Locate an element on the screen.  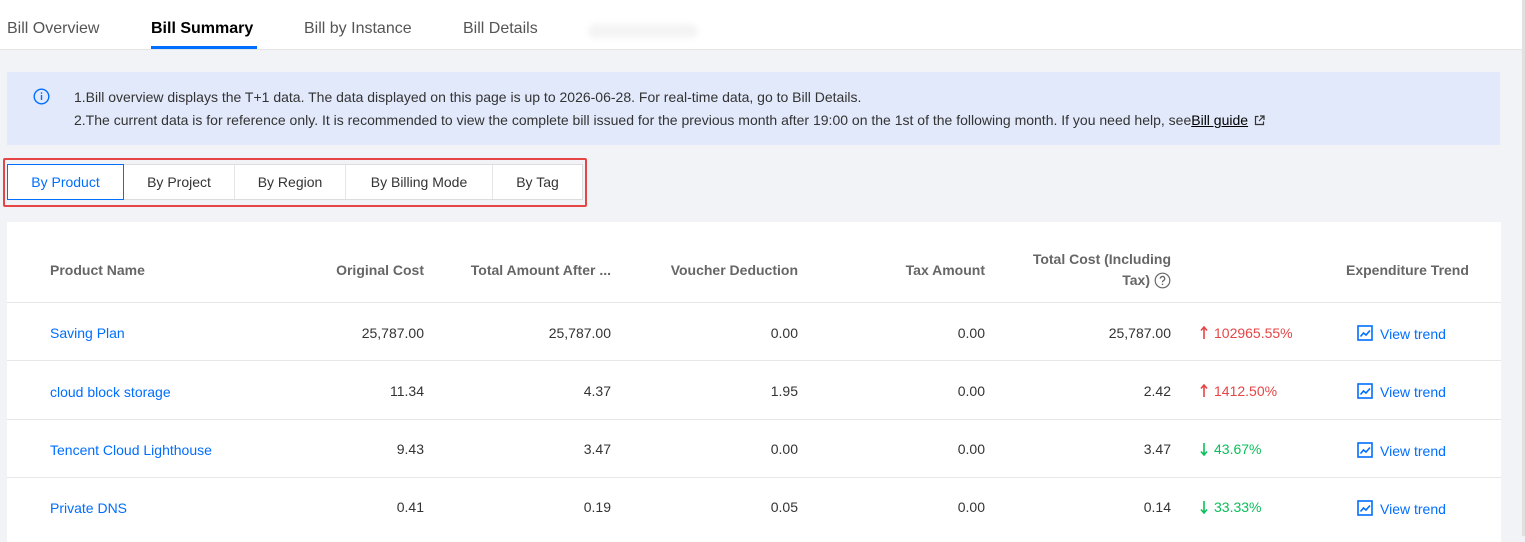
voucher-cell: 0.05 is located at coordinates (784, 507).